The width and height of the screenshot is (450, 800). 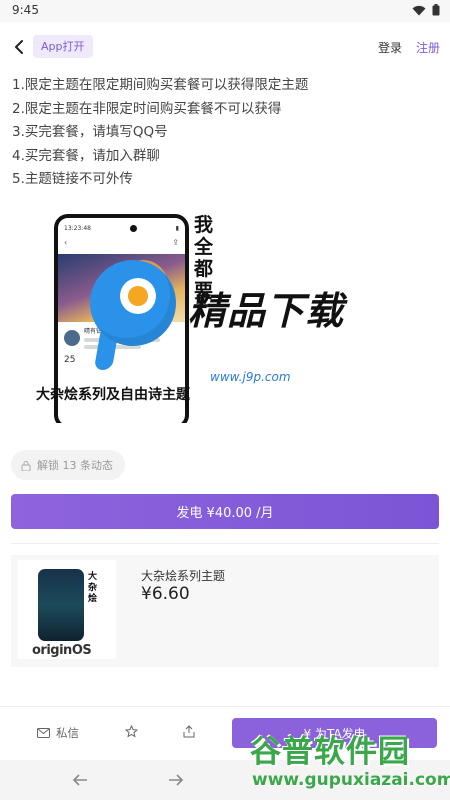 What do you see at coordinates (77, 228) in the screenshot?
I see `phone-time: 13:23:48` at bounding box center [77, 228].